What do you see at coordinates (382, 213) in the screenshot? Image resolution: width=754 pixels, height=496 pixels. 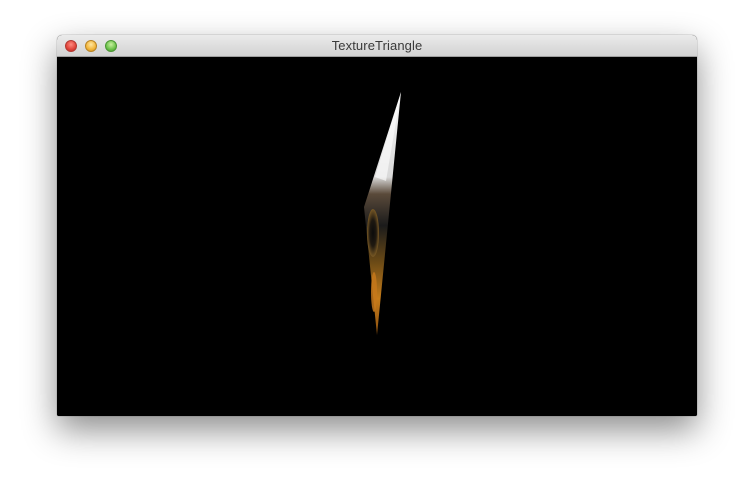 I see `textured-triangle-graphic` at bounding box center [382, 213].